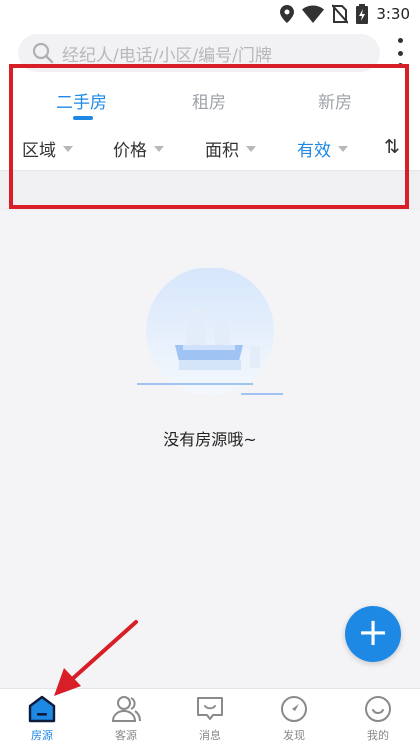 This screenshot has height=747, width=420. I want to click on filter-status-label: 有效, so click(314, 151).